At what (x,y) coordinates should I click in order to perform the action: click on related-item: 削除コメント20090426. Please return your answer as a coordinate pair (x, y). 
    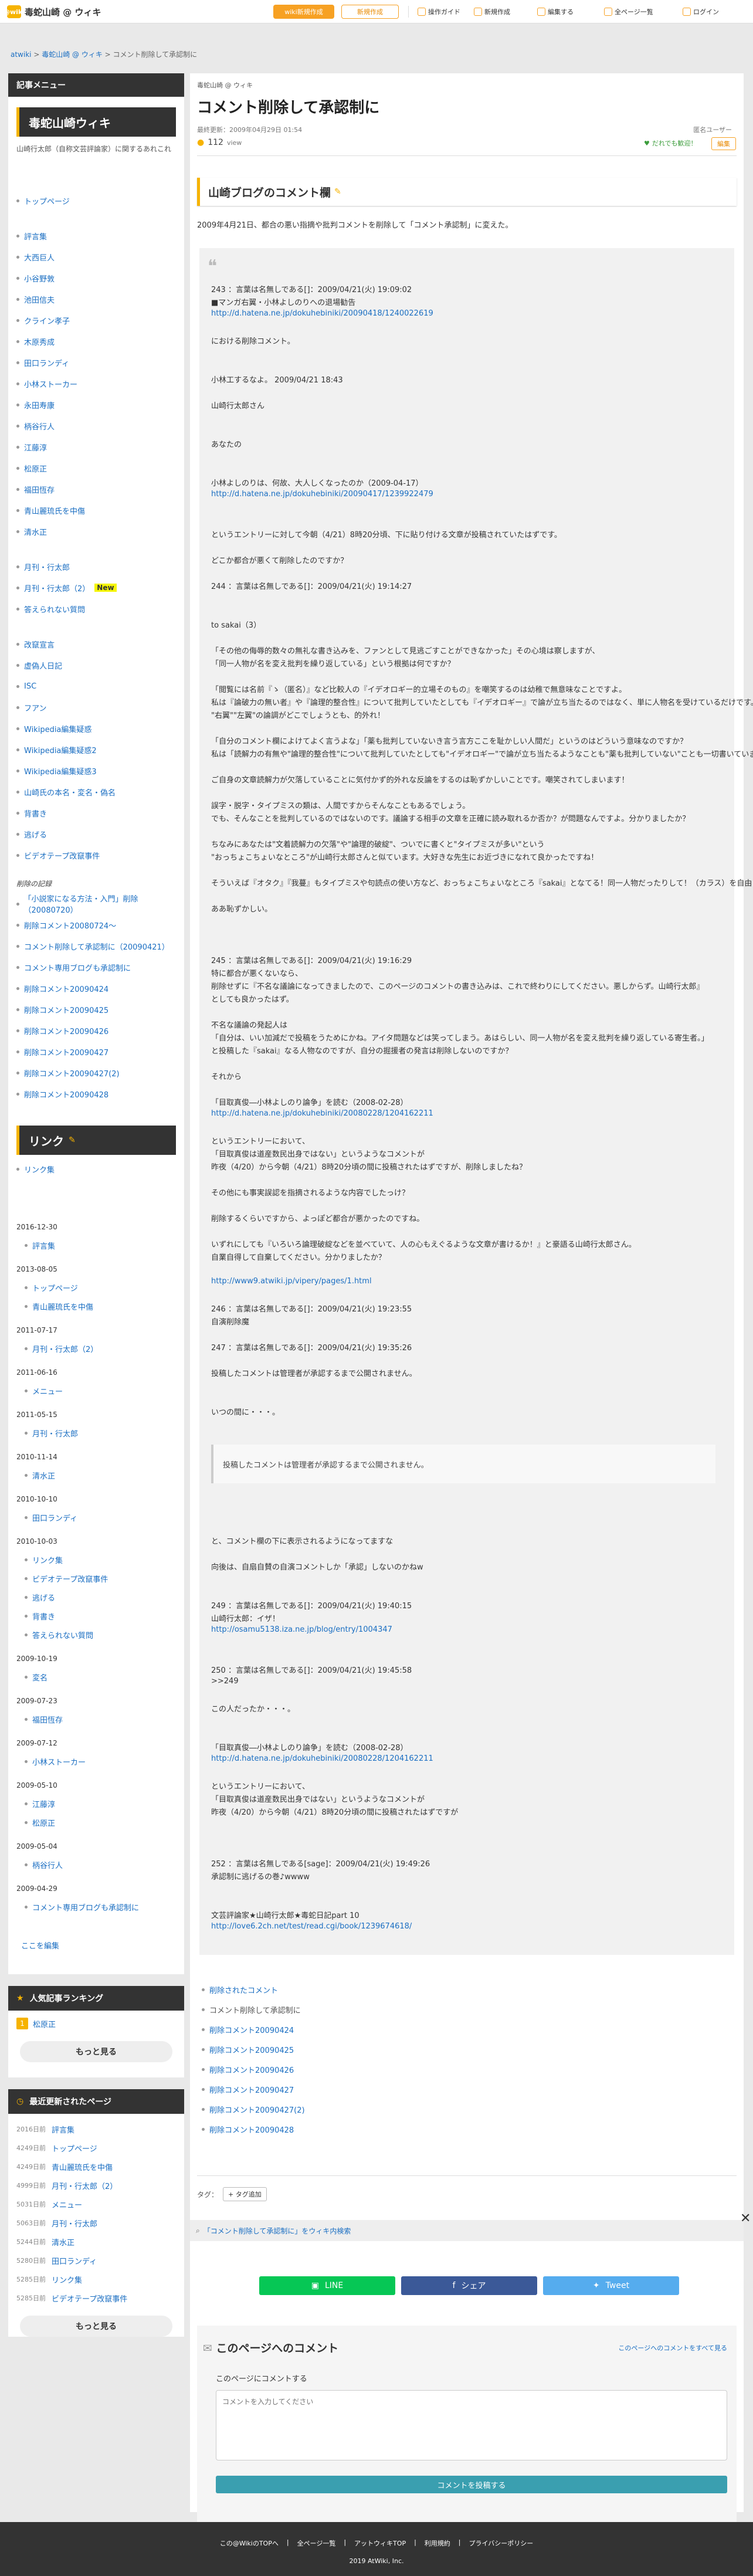
    Looking at the image, I should click on (254, 2069).